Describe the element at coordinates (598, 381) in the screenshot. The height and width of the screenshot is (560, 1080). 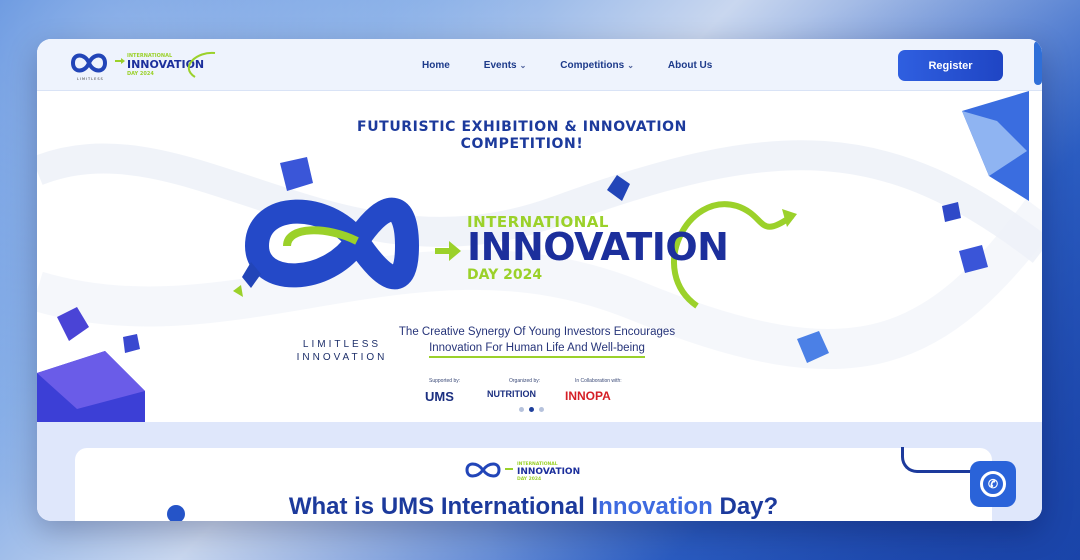
I see `collab-label: In Collaboration with:` at that location.